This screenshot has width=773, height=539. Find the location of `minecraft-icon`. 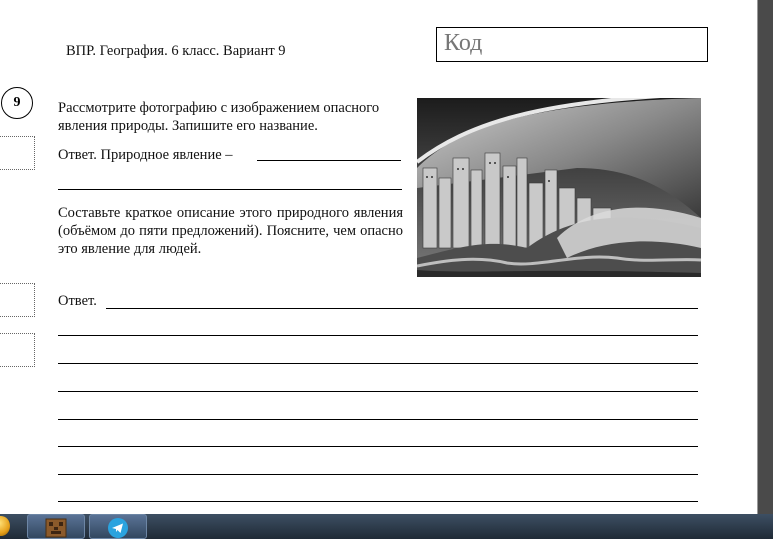

minecraft-icon is located at coordinates (56, 528).